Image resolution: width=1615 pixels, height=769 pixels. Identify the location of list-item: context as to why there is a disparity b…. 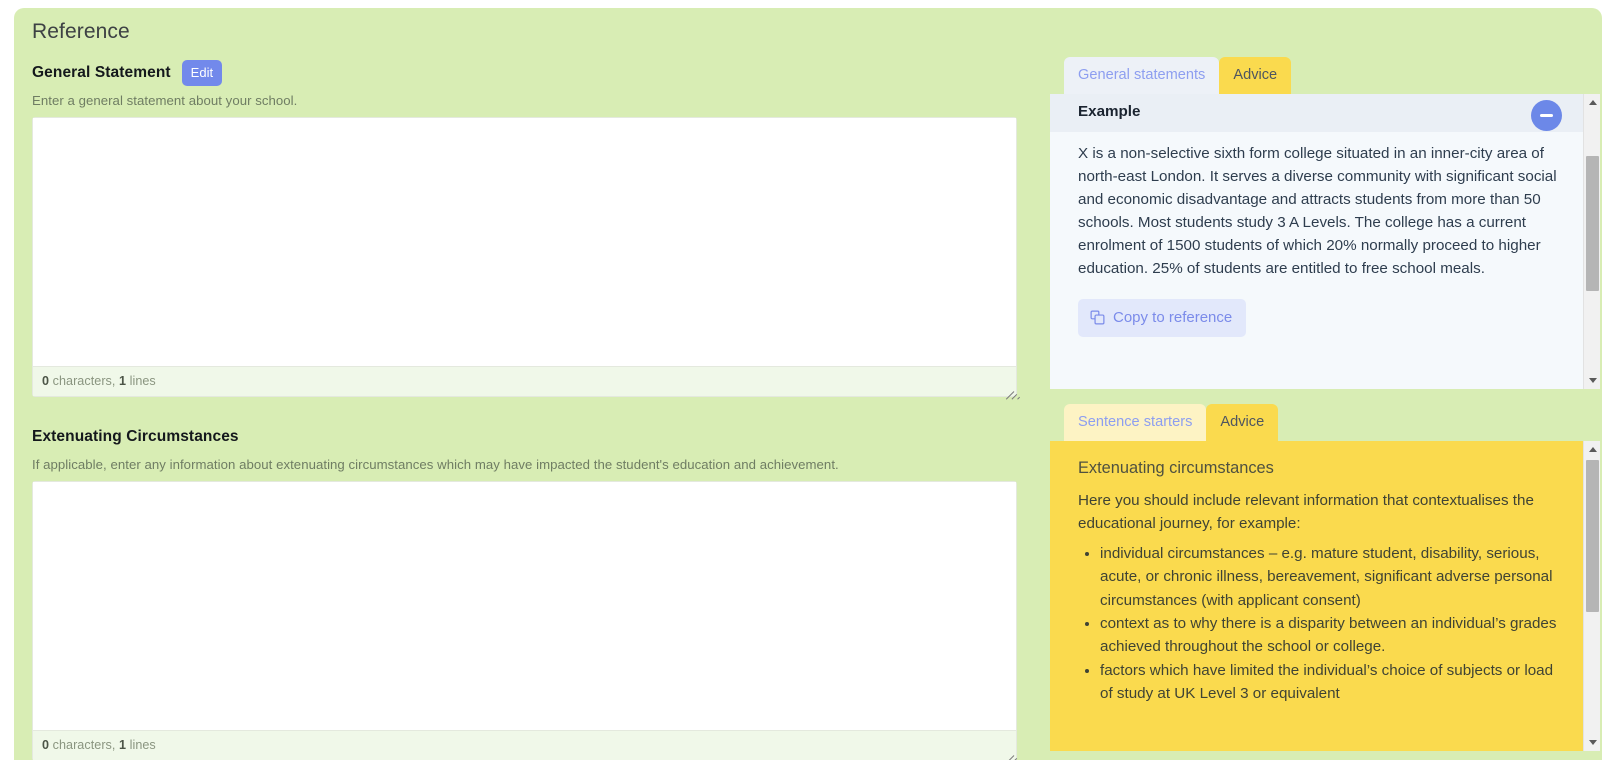
(1334, 635).